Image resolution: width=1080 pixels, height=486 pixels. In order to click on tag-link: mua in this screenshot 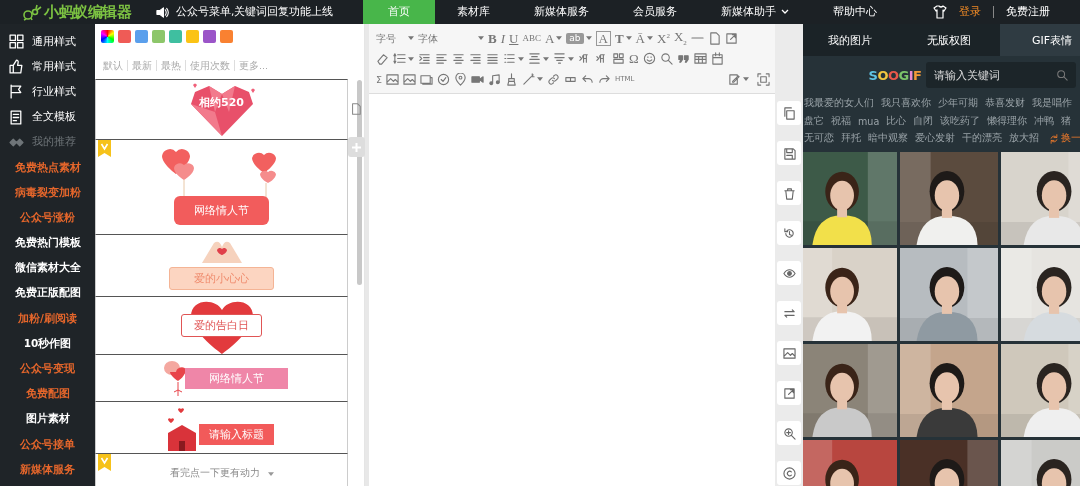, I will do `click(869, 121)`.